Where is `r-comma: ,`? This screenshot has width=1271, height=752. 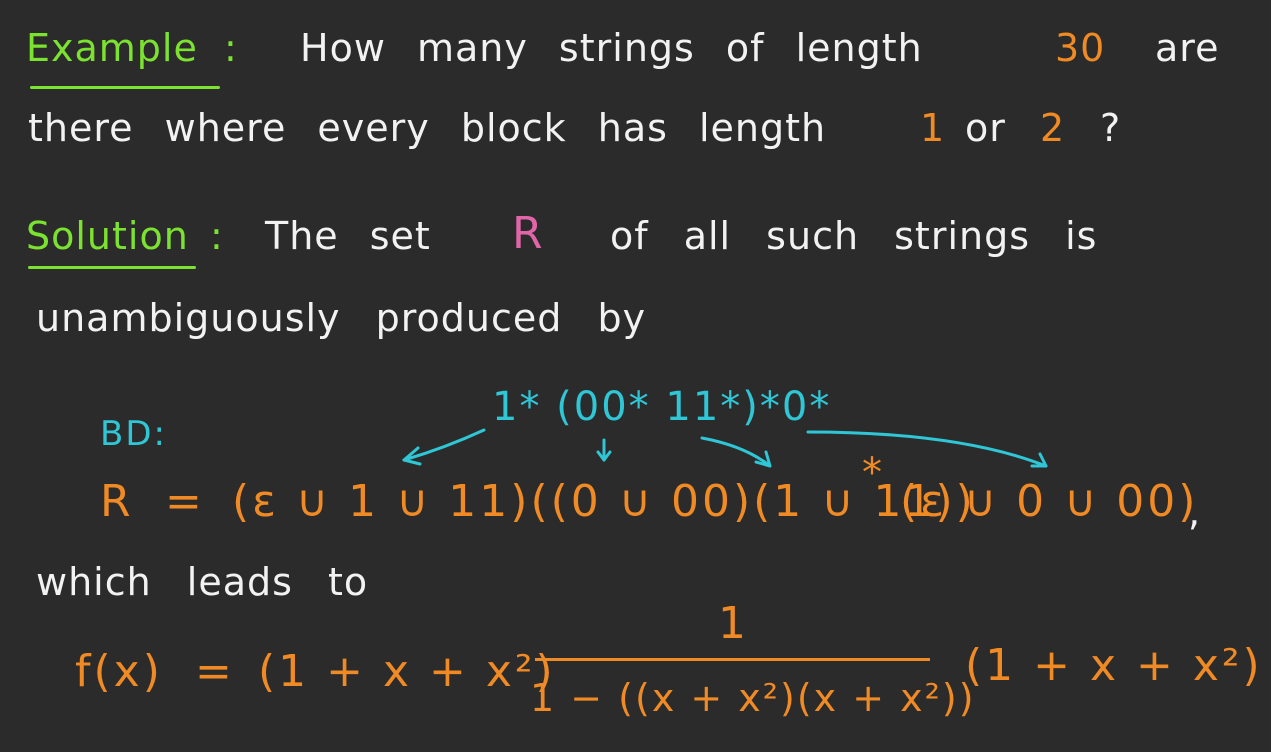 r-comma: , is located at coordinates (1195, 512).